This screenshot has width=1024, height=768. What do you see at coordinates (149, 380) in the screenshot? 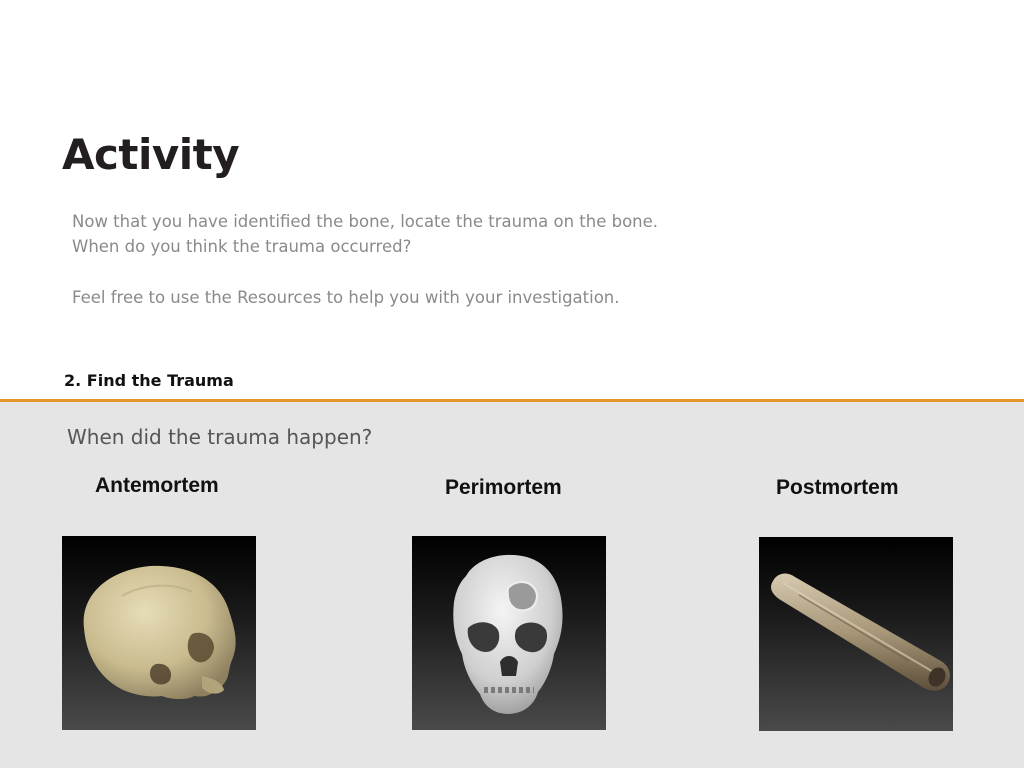
I see `step-label: 2. Find the Trauma` at bounding box center [149, 380].